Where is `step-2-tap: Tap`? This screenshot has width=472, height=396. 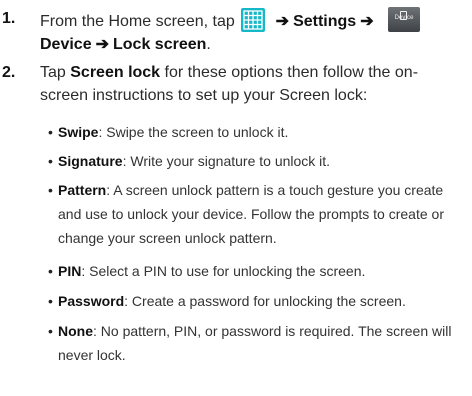 step-2-tap: Tap is located at coordinates (53, 72).